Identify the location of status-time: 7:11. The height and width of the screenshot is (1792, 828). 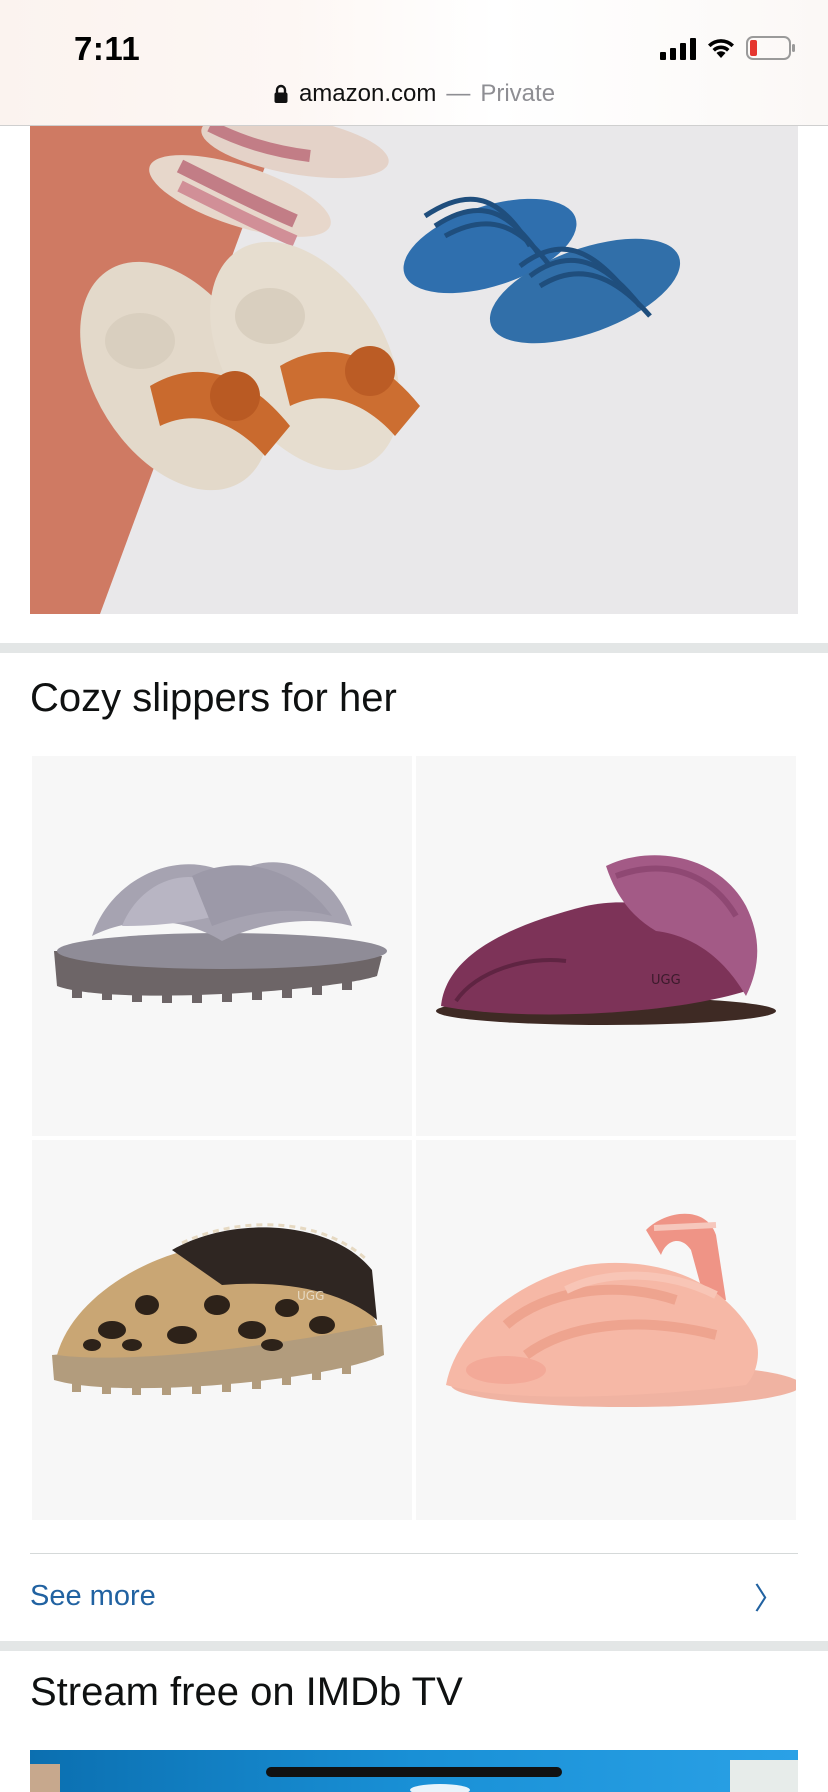
(107, 48).